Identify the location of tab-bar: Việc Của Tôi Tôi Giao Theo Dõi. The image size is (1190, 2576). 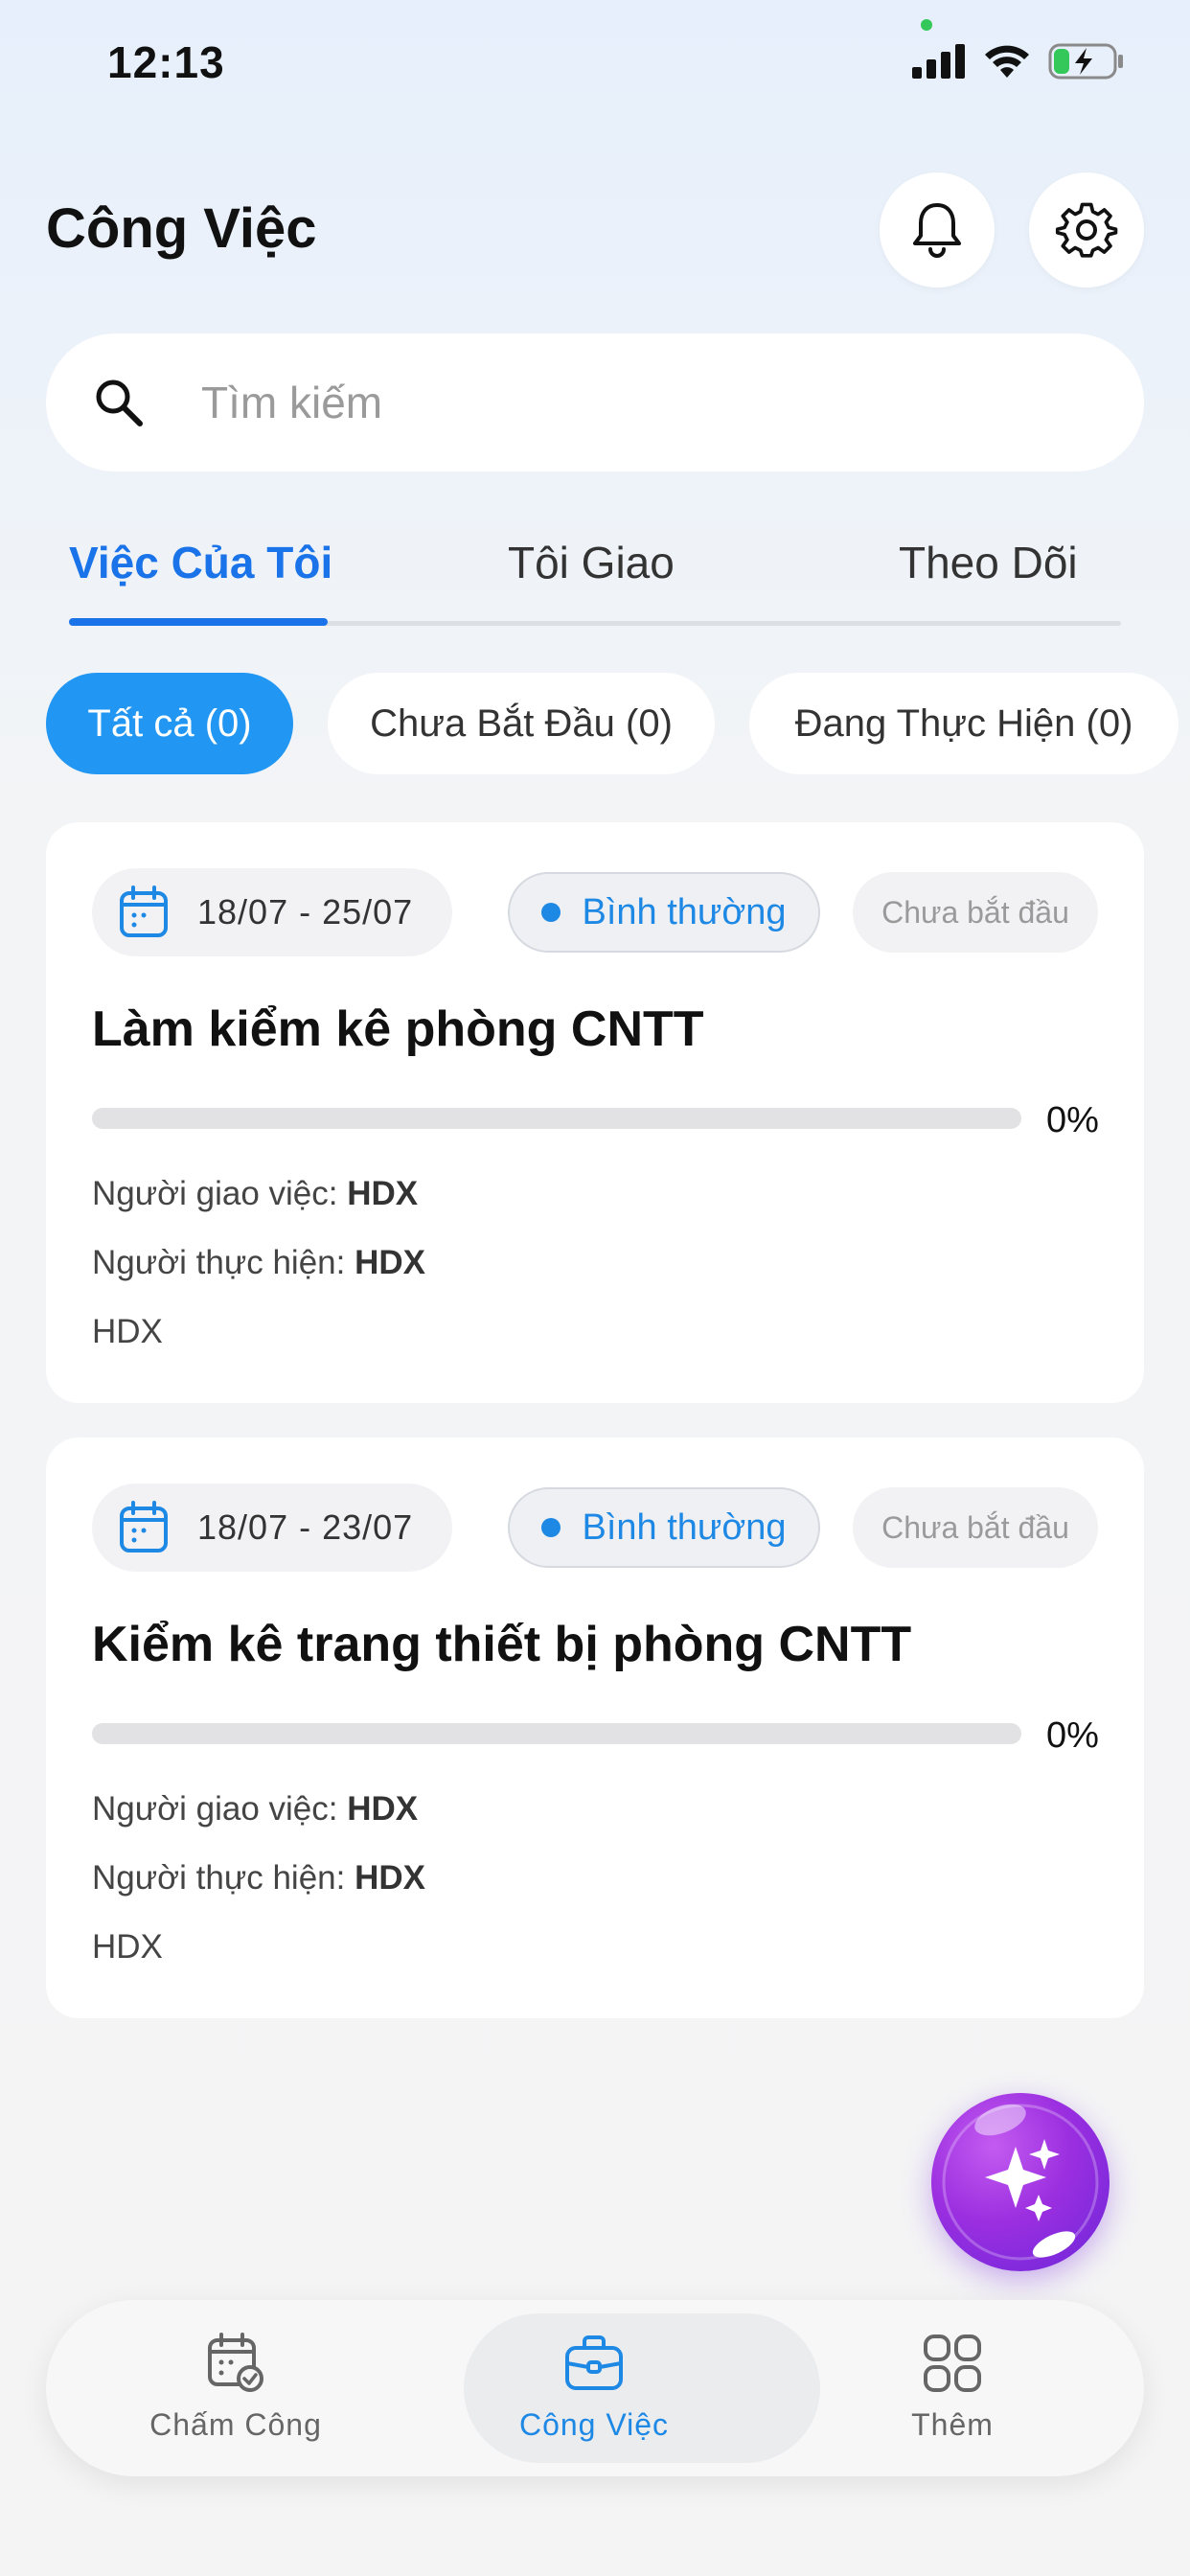
(595, 582).